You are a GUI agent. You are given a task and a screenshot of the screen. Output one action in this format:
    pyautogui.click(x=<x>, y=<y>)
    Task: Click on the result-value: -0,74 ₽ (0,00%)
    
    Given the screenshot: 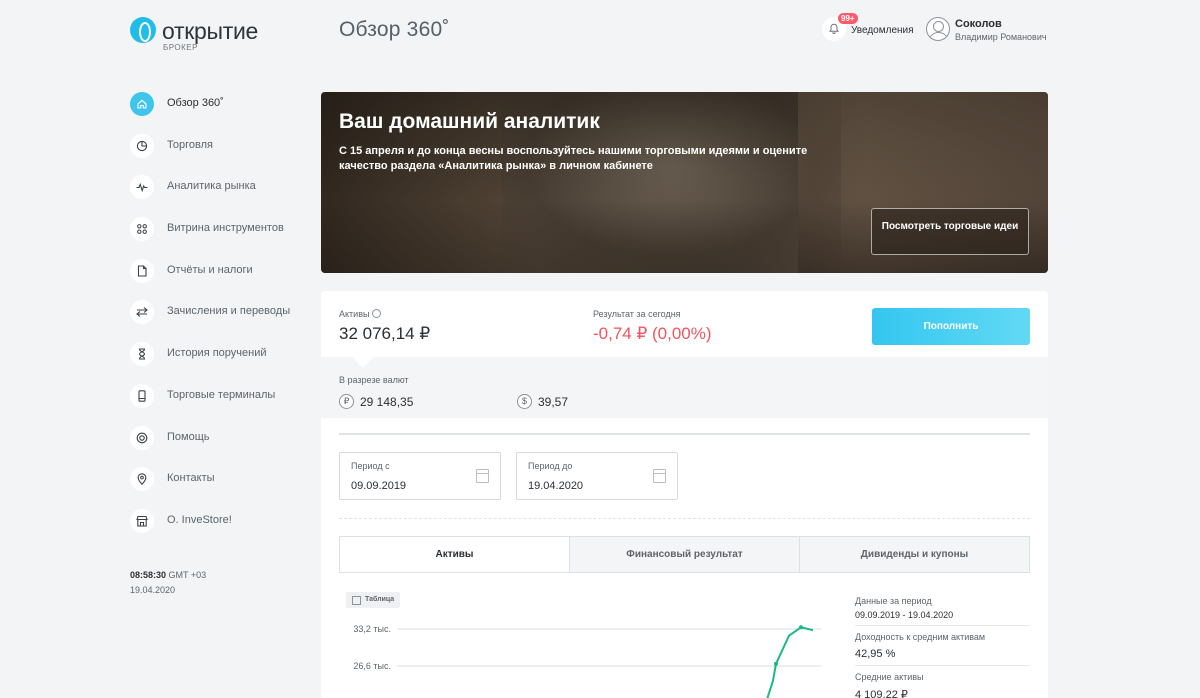 What is the action you would take?
    pyautogui.click(x=652, y=333)
    